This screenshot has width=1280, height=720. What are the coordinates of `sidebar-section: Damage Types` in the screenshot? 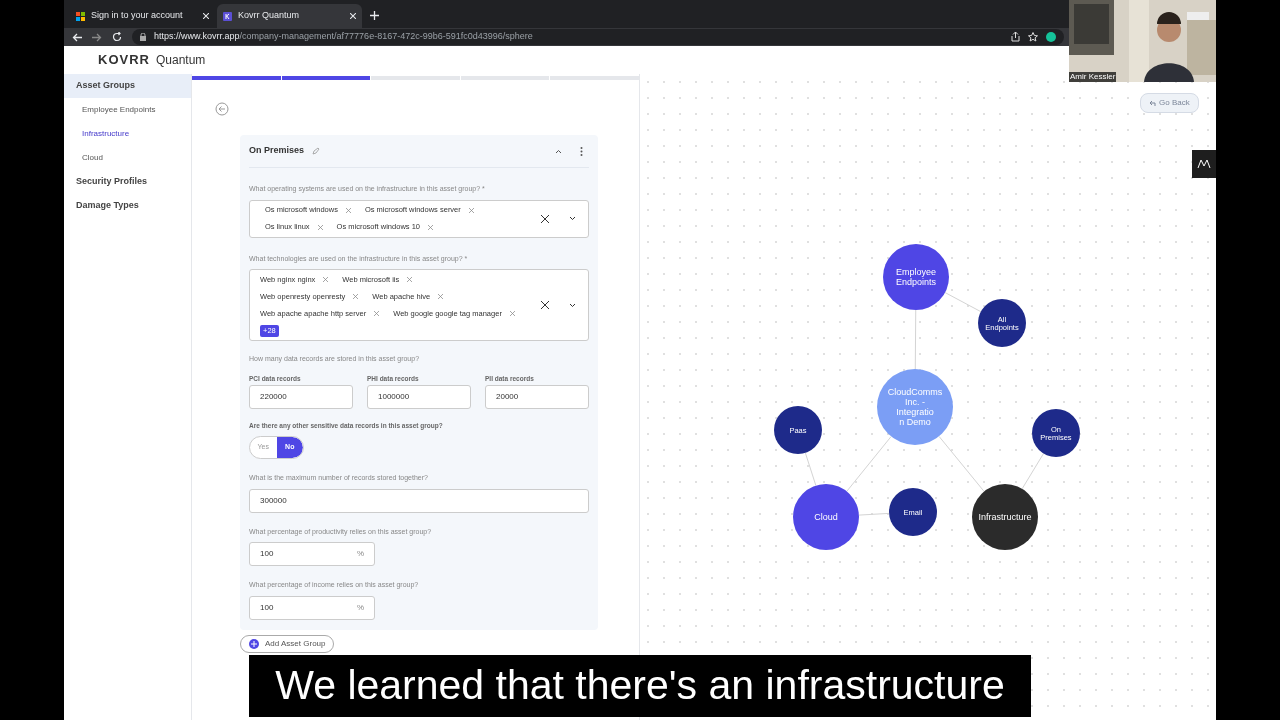 It's located at (127, 206).